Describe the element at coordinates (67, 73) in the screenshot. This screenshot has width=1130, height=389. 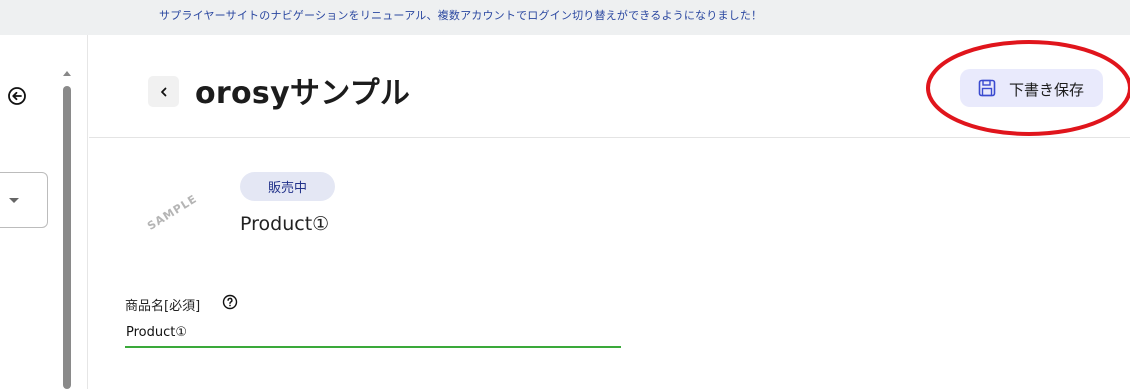
I see `scroll-up-arrow-icon` at that location.